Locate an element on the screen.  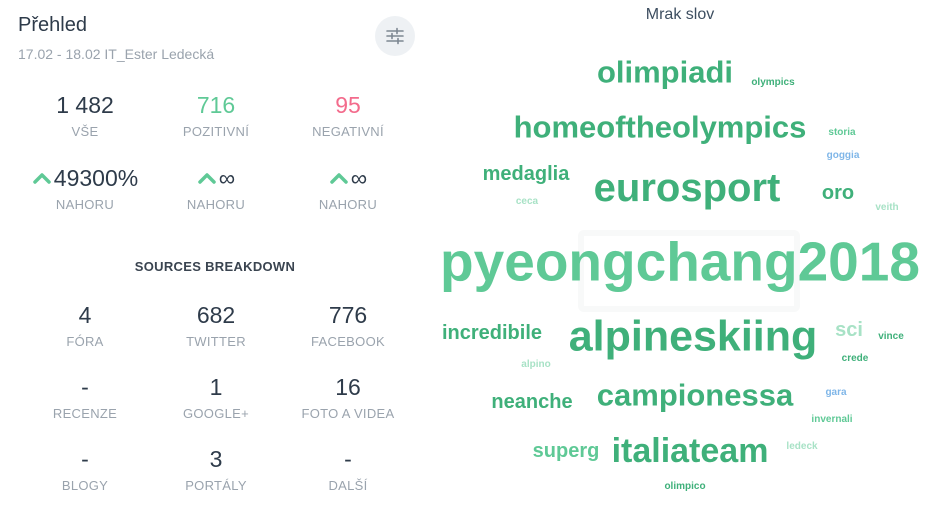
word-cloud-word: italiateam is located at coordinates (690, 451).